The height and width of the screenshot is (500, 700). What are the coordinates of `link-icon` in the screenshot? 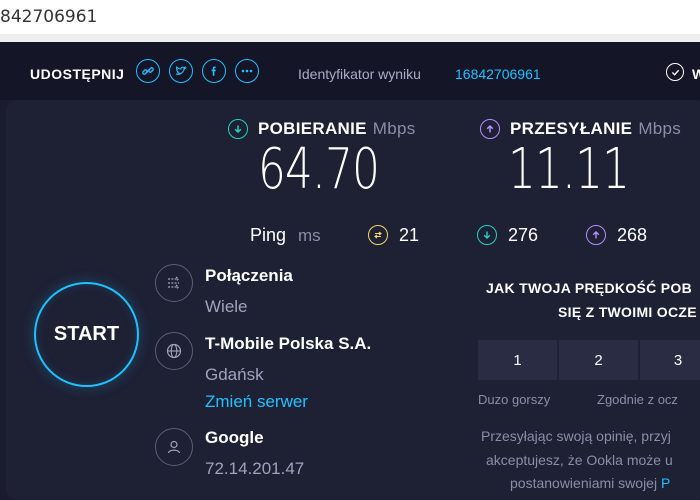 It's located at (148, 71).